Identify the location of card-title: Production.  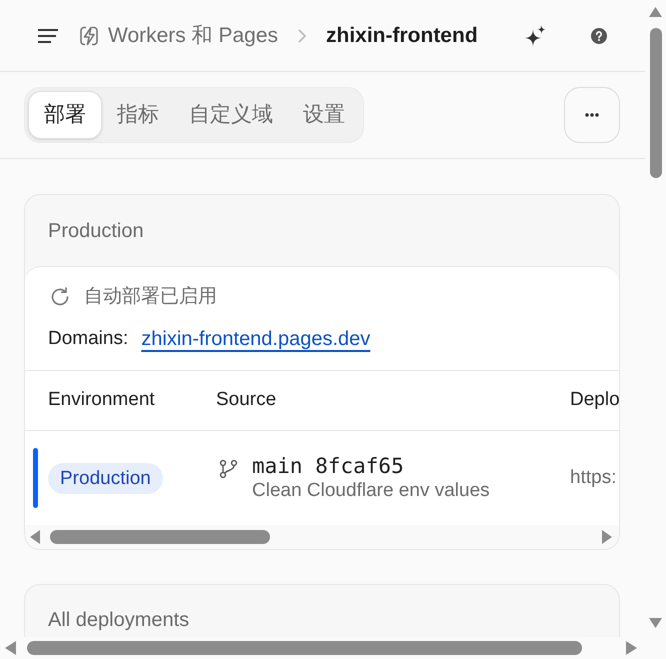
(96, 231).